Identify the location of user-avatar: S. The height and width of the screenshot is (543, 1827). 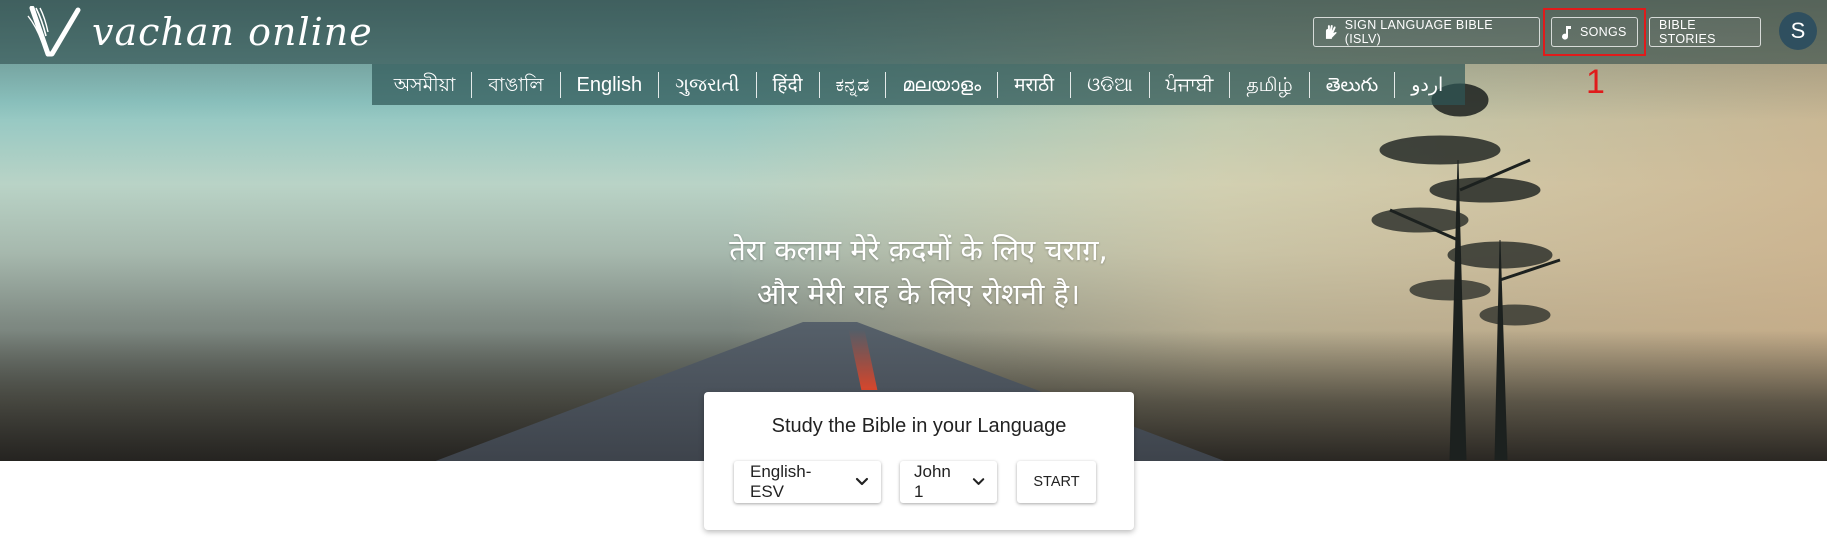
(1798, 31).